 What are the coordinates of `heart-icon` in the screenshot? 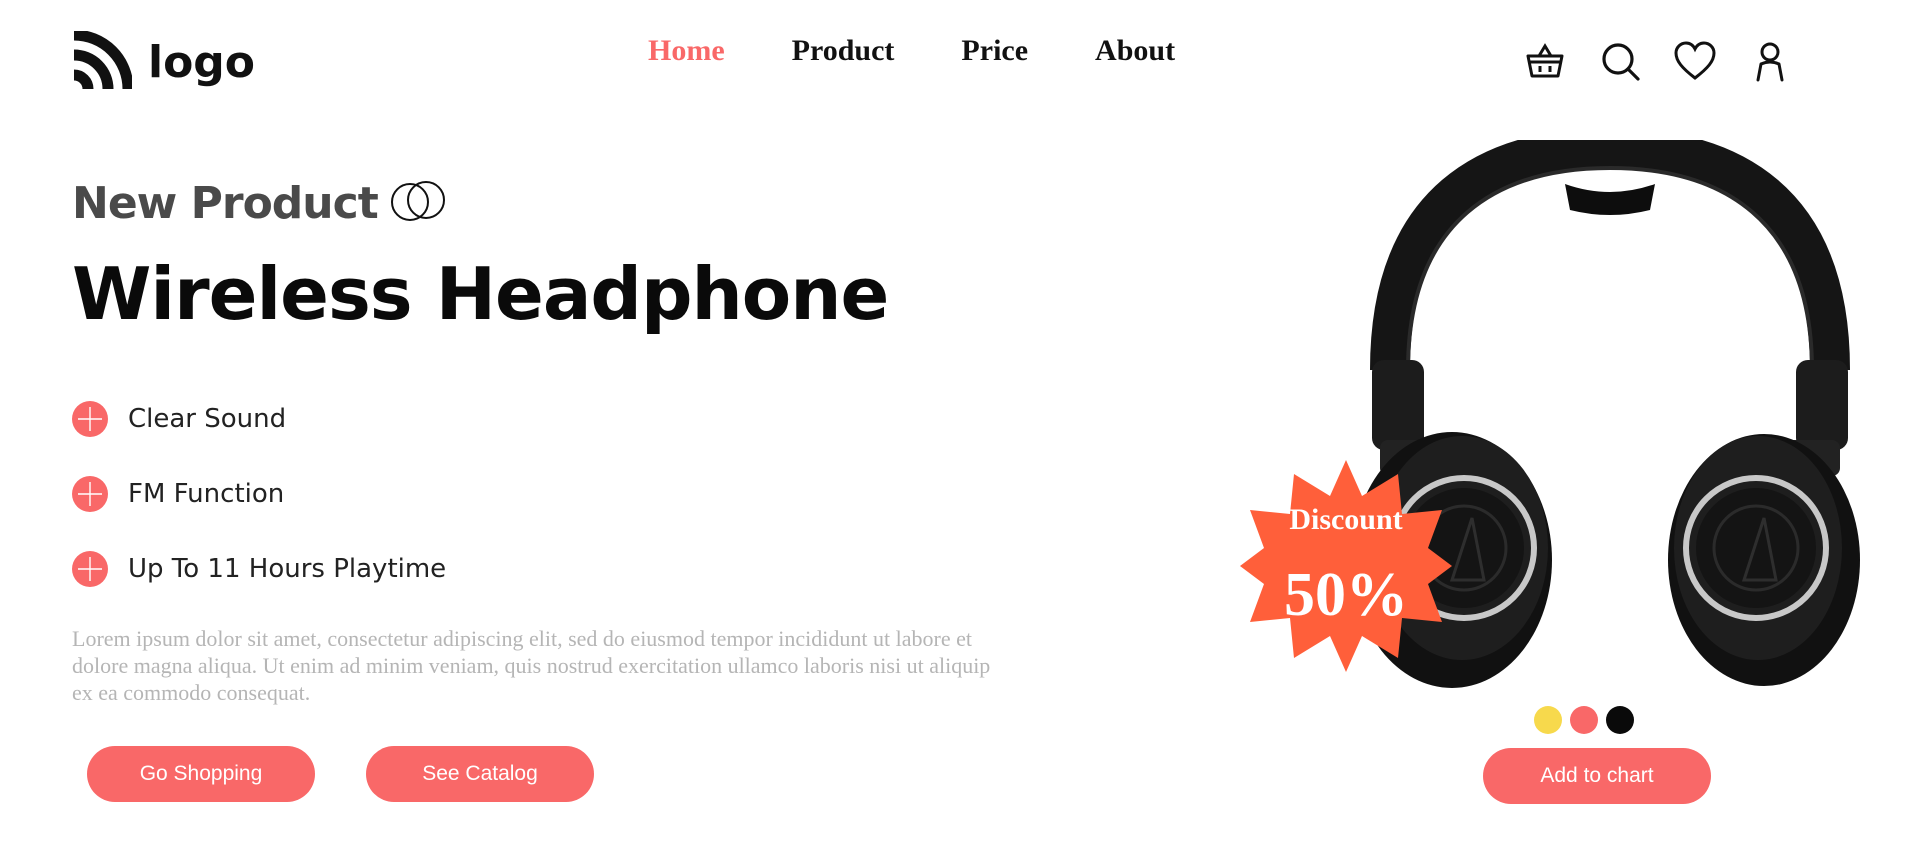 It's located at (1695, 61).